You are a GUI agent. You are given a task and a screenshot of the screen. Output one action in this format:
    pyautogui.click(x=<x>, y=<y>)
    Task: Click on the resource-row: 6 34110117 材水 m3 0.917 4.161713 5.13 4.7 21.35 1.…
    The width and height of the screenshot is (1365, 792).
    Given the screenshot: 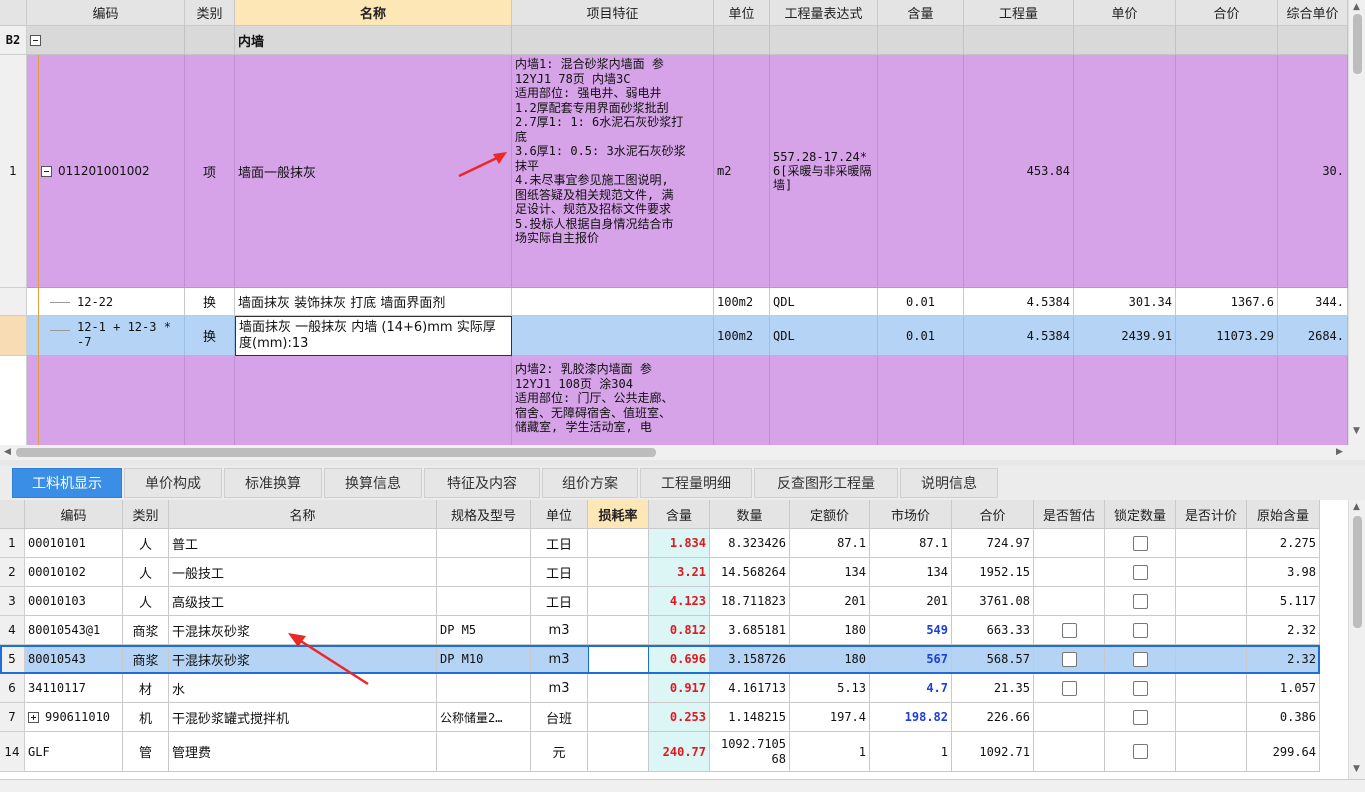 What is the action you would take?
    pyautogui.click(x=660, y=688)
    